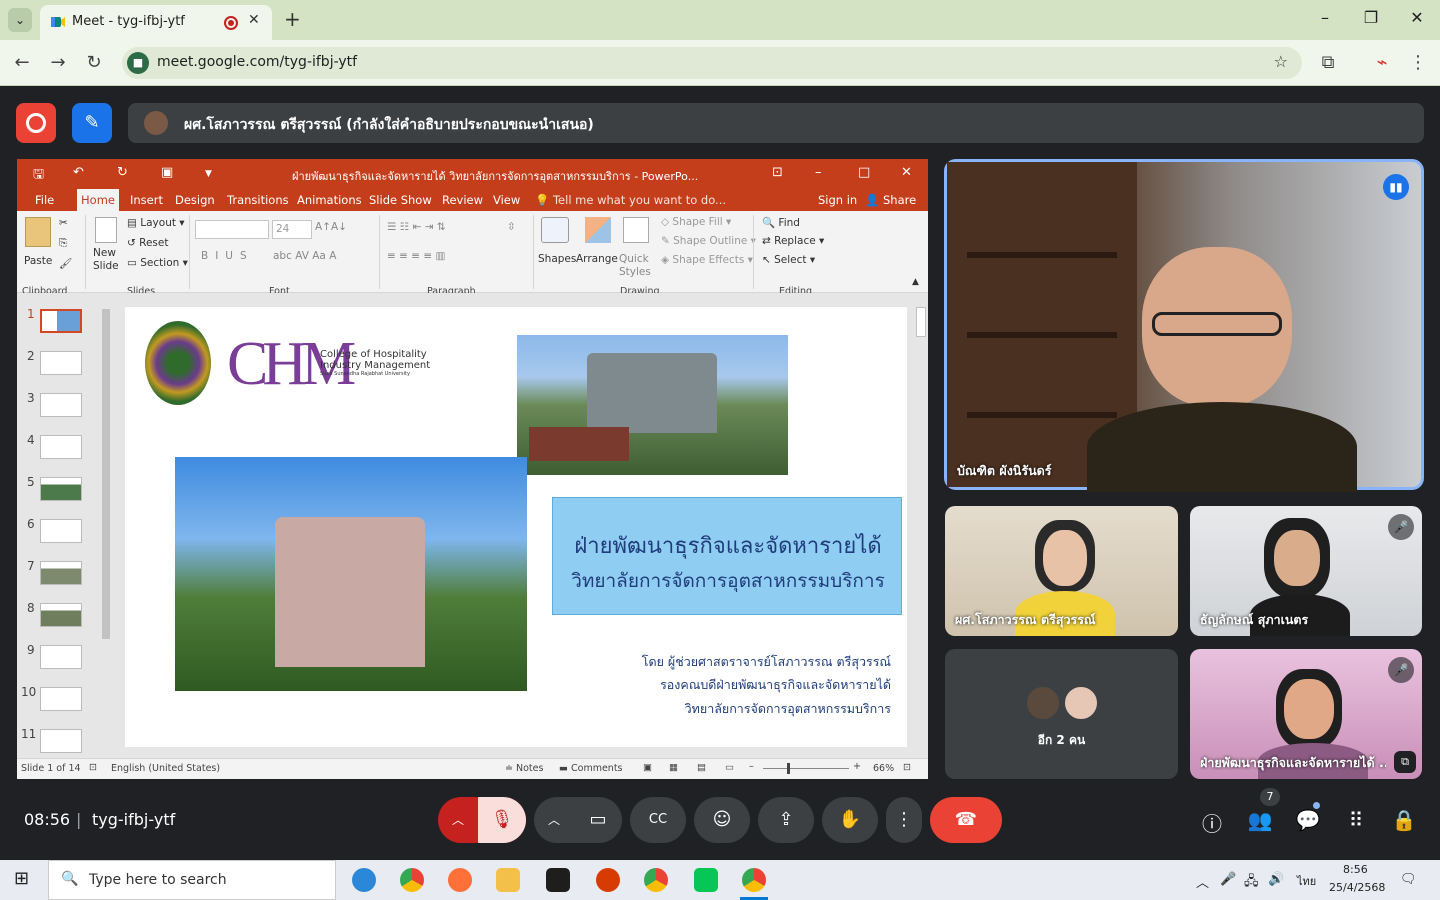 This screenshot has width=1440, height=900. I want to click on shapes-button: Shapes, so click(557, 259).